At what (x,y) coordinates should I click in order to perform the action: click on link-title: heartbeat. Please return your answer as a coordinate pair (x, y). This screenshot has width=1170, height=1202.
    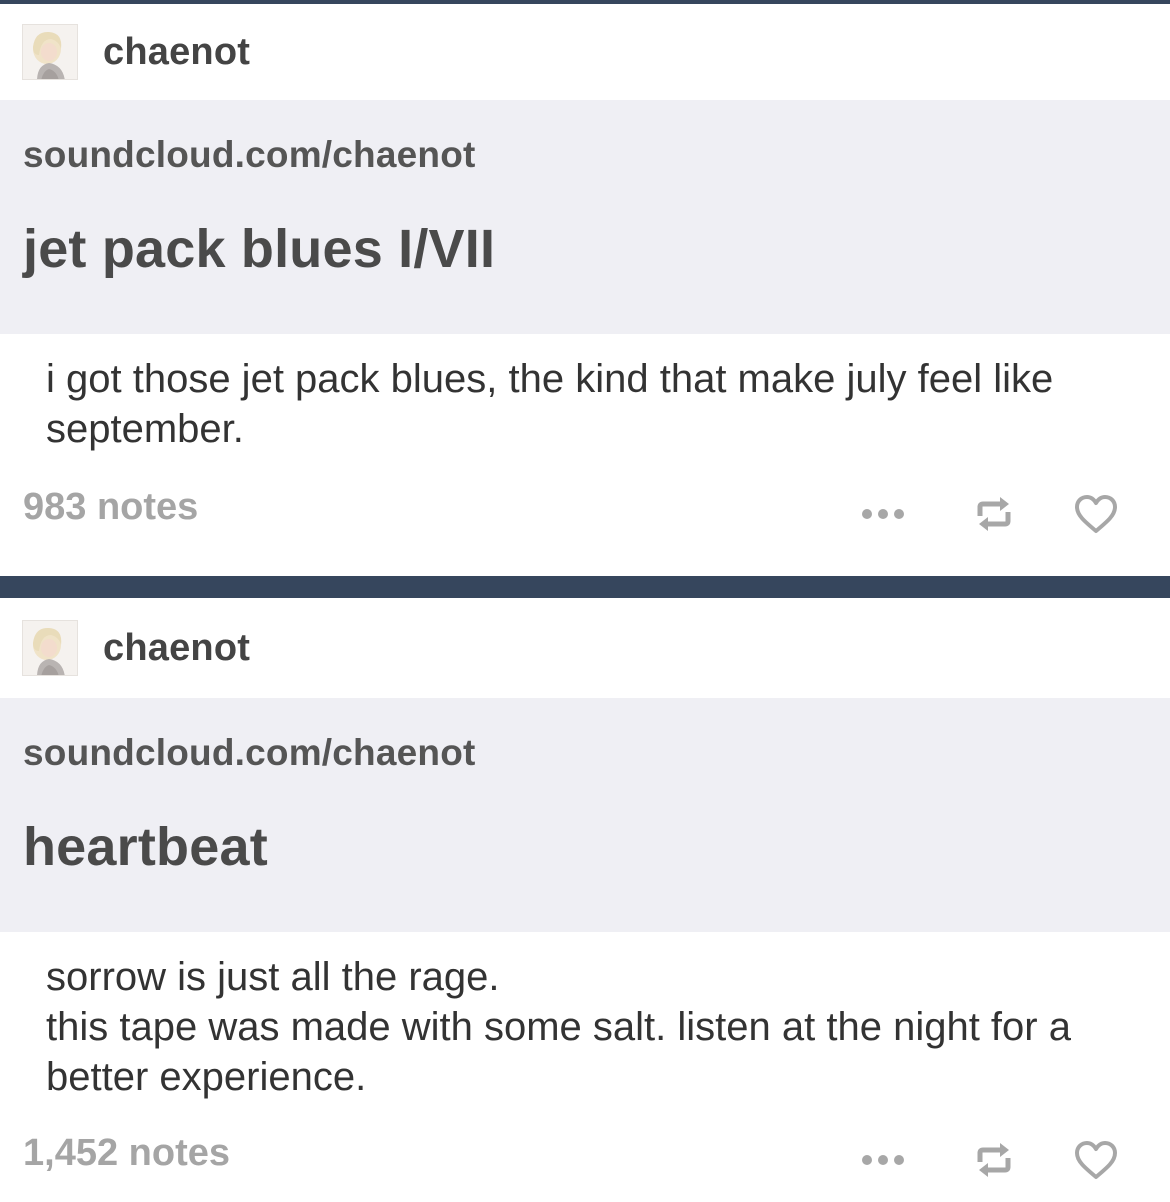
    Looking at the image, I should click on (145, 847).